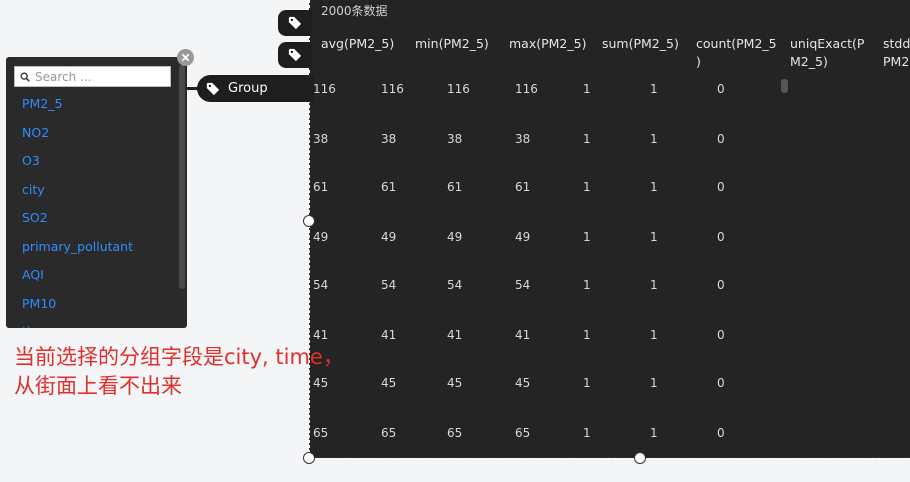 This screenshot has width=910, height=482. I want to click on search-box, so click(92, 76).